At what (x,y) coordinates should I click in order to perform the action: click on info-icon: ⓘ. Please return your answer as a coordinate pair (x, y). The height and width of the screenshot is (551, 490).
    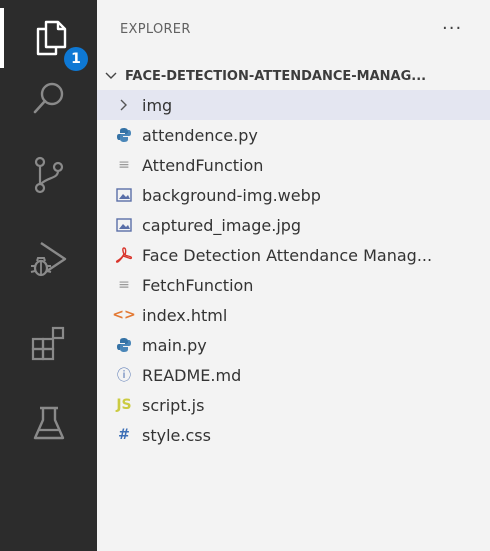
    Looking at the image, I should click on (124, 376).